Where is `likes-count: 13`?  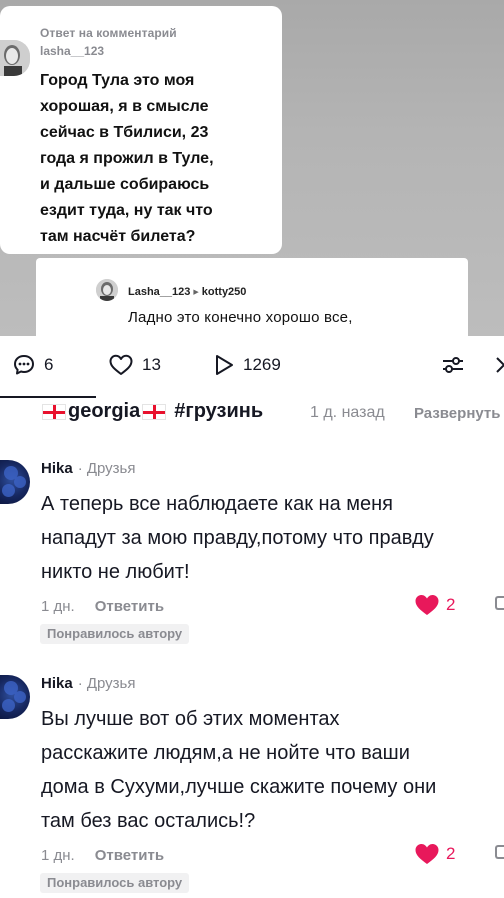 likes-count: 13 is located at coordinates (151, 364).